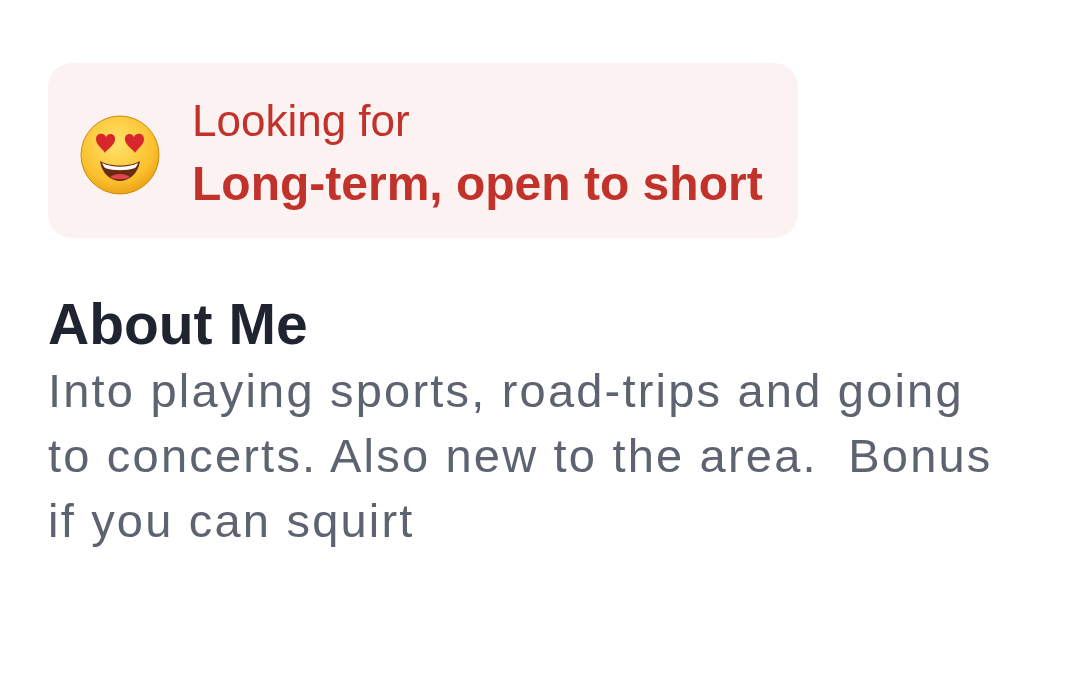 Image resolution: width=1080 pixels, height=683 pixels. Describe the element at coordinates (178, 324) in the screenshot. I see `section-heading: About Me` at that location.